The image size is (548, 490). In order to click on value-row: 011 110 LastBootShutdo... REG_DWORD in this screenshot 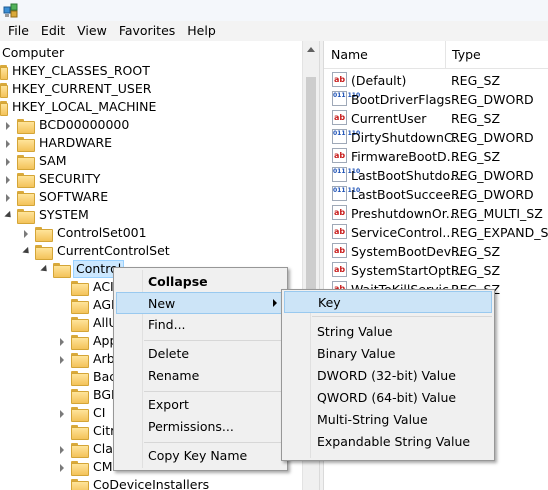, I will do `click(436, 175)`.